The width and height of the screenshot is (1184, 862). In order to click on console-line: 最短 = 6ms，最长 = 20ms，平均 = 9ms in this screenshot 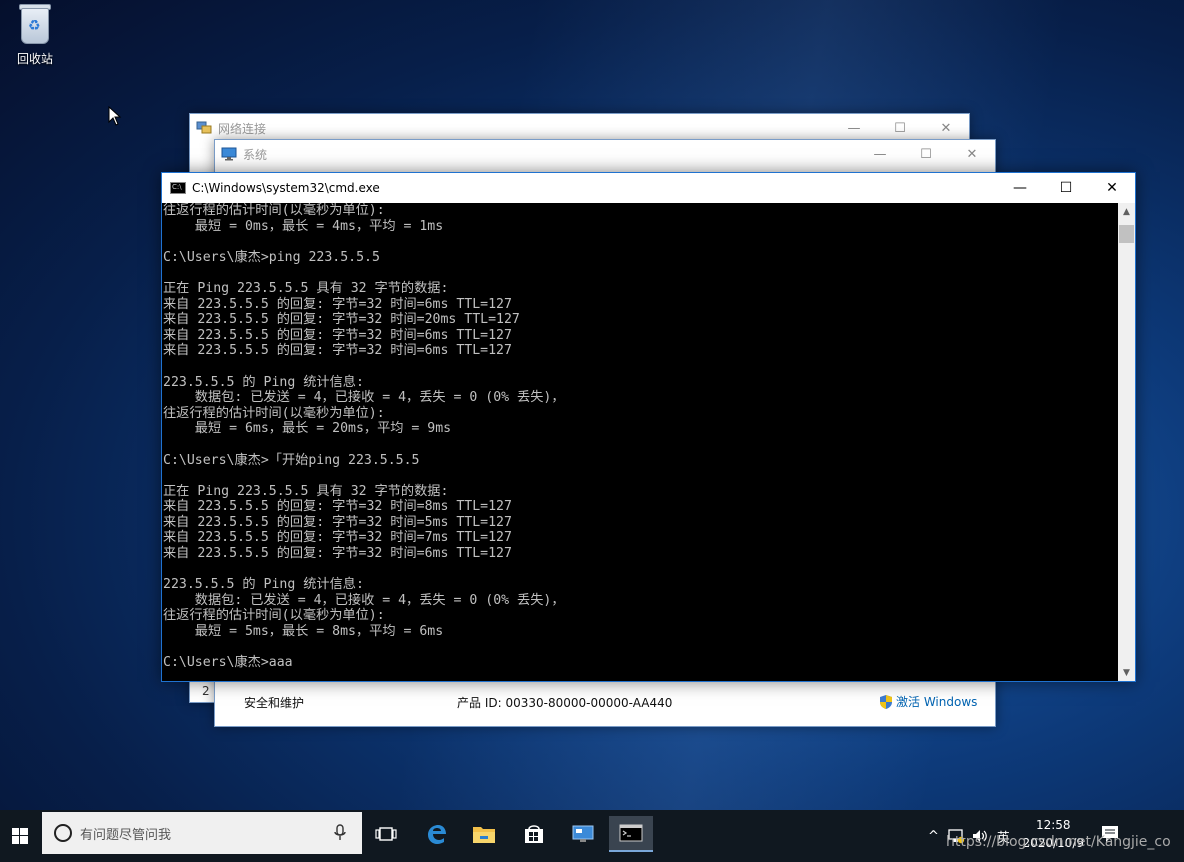, I will do `click(307, 429)`.